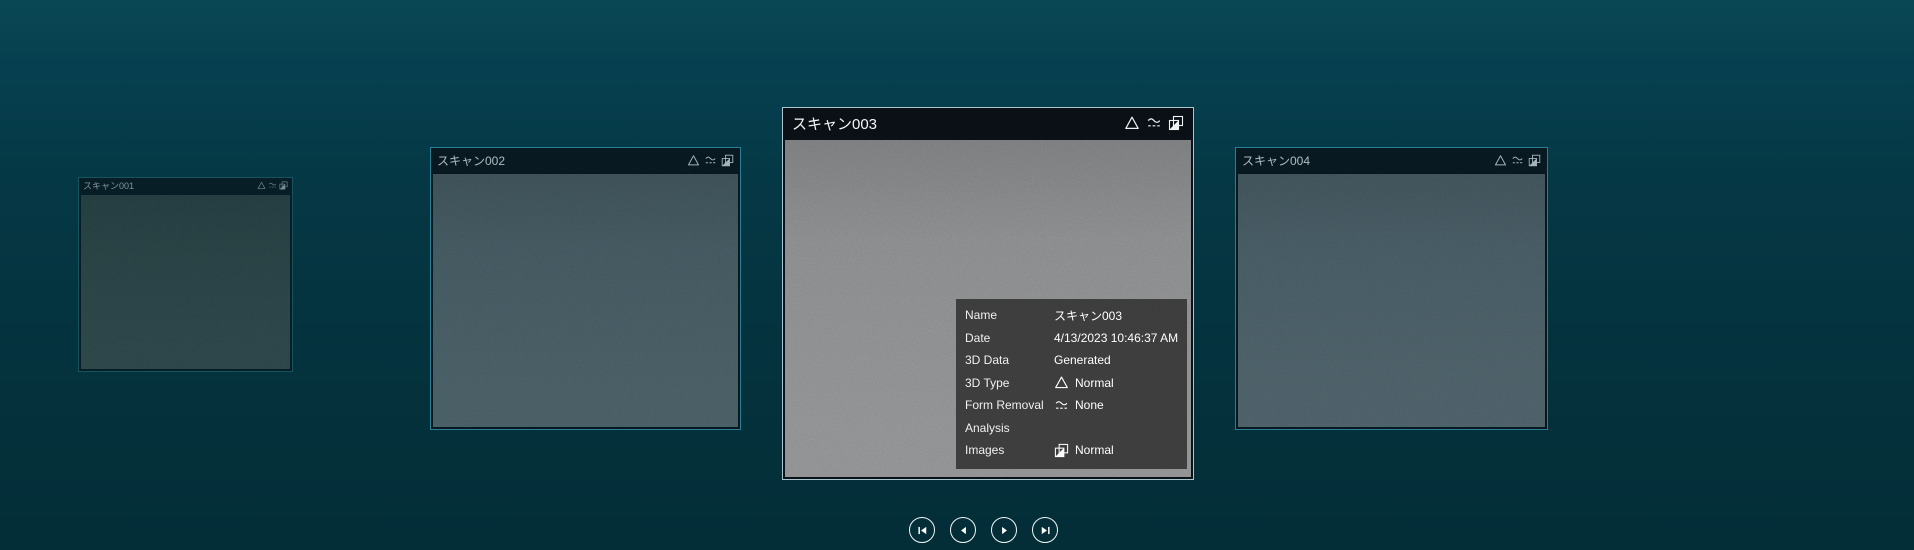 This screenshot has width=1914, height=550. I want to click on info-label: Name, so click(981, 315).